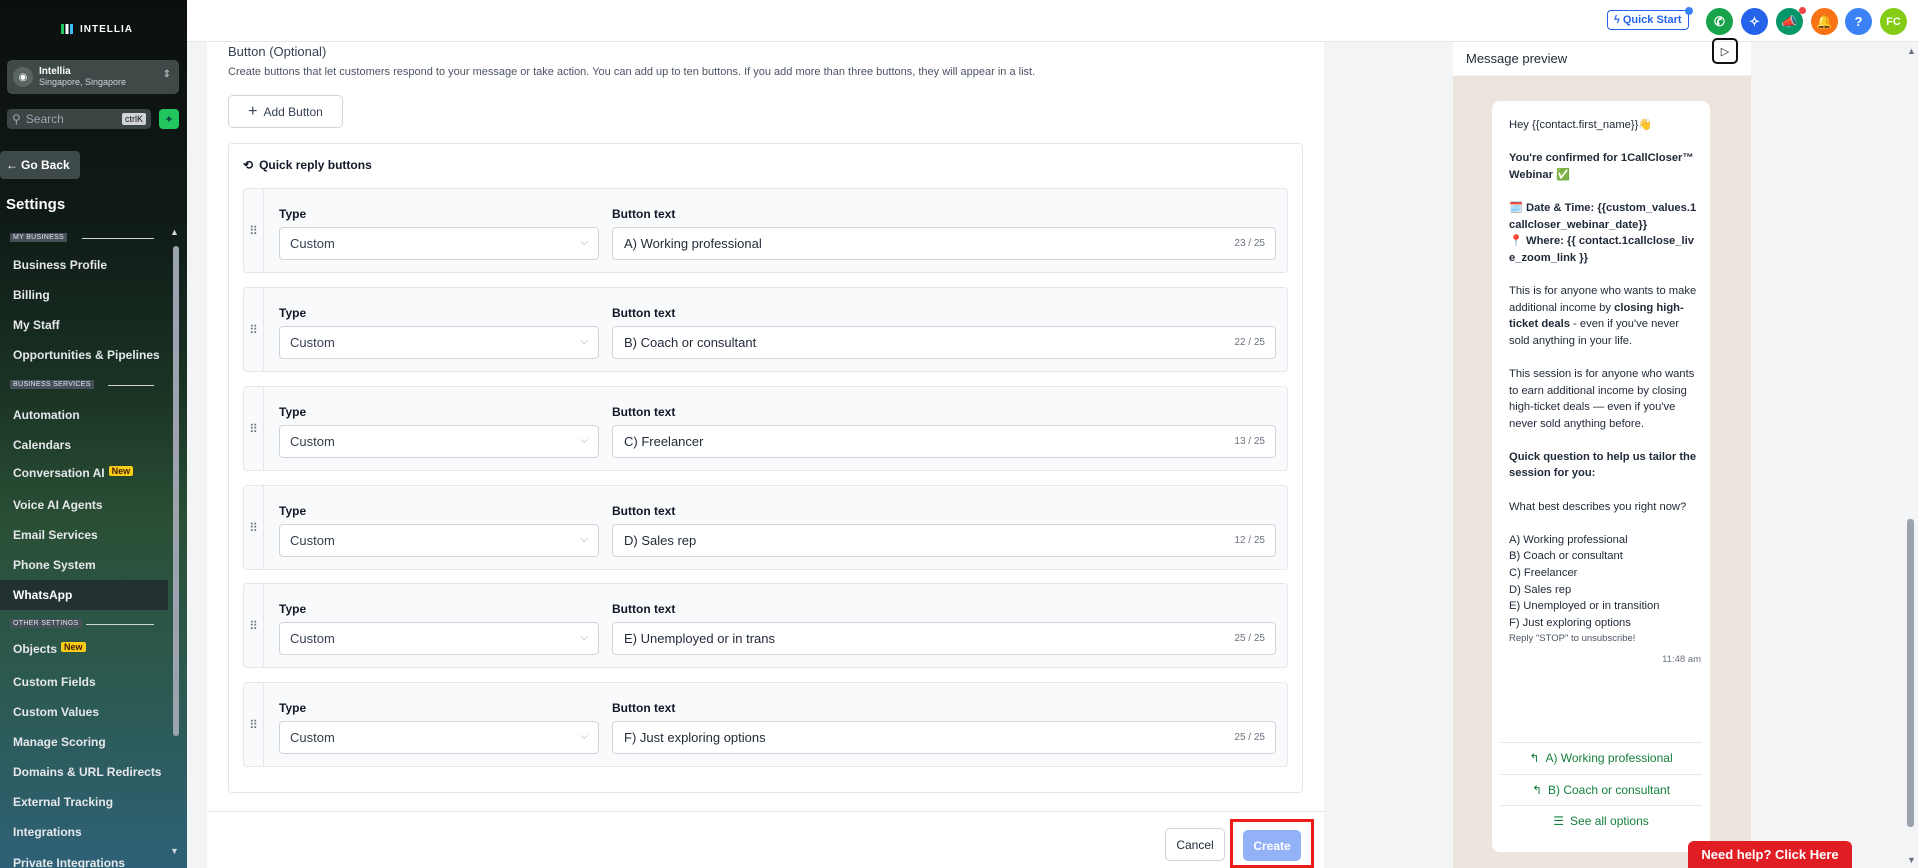  What do you see at coordinates (1249, 638) in the screenshot?
I see `char-count: 25 / 25` at bounding box center [1249, 638].